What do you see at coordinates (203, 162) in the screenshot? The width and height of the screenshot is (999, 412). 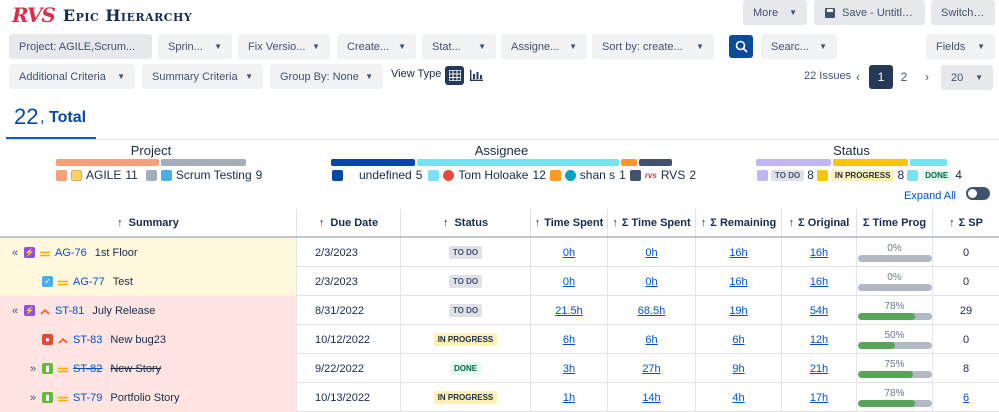 I see `project-bar-scrum` at bounding box center [203, 162].